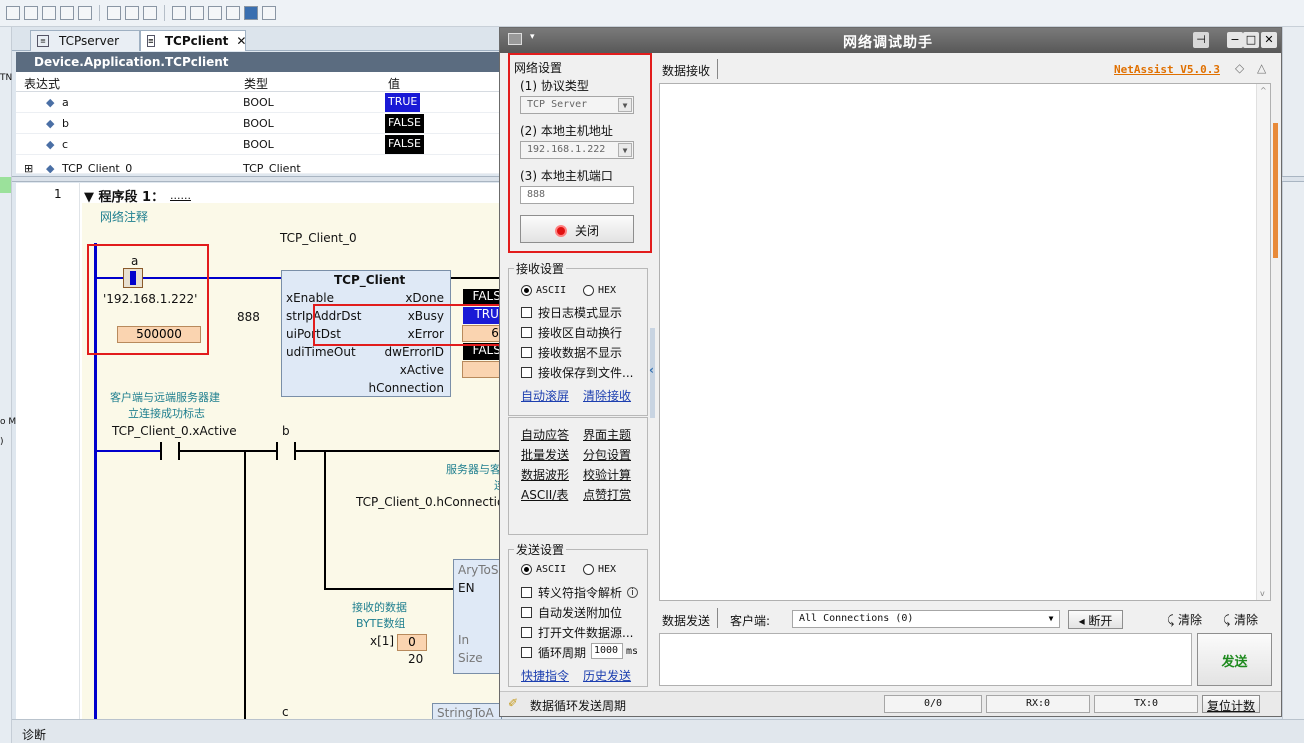 This screenshot has height=743, width=1304. What do you see at coordinates (607, 651) in the screenshot?
I see `period-input: 1000` at bounding box center [607, 651].